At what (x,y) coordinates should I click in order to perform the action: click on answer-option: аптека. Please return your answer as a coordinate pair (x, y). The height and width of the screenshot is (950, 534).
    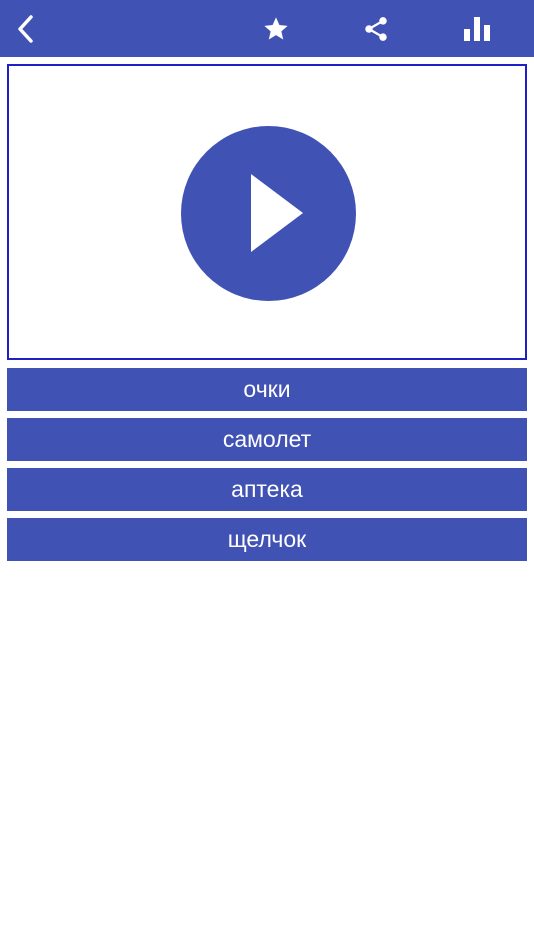
    Looking at the image, I should click on (267, 489).